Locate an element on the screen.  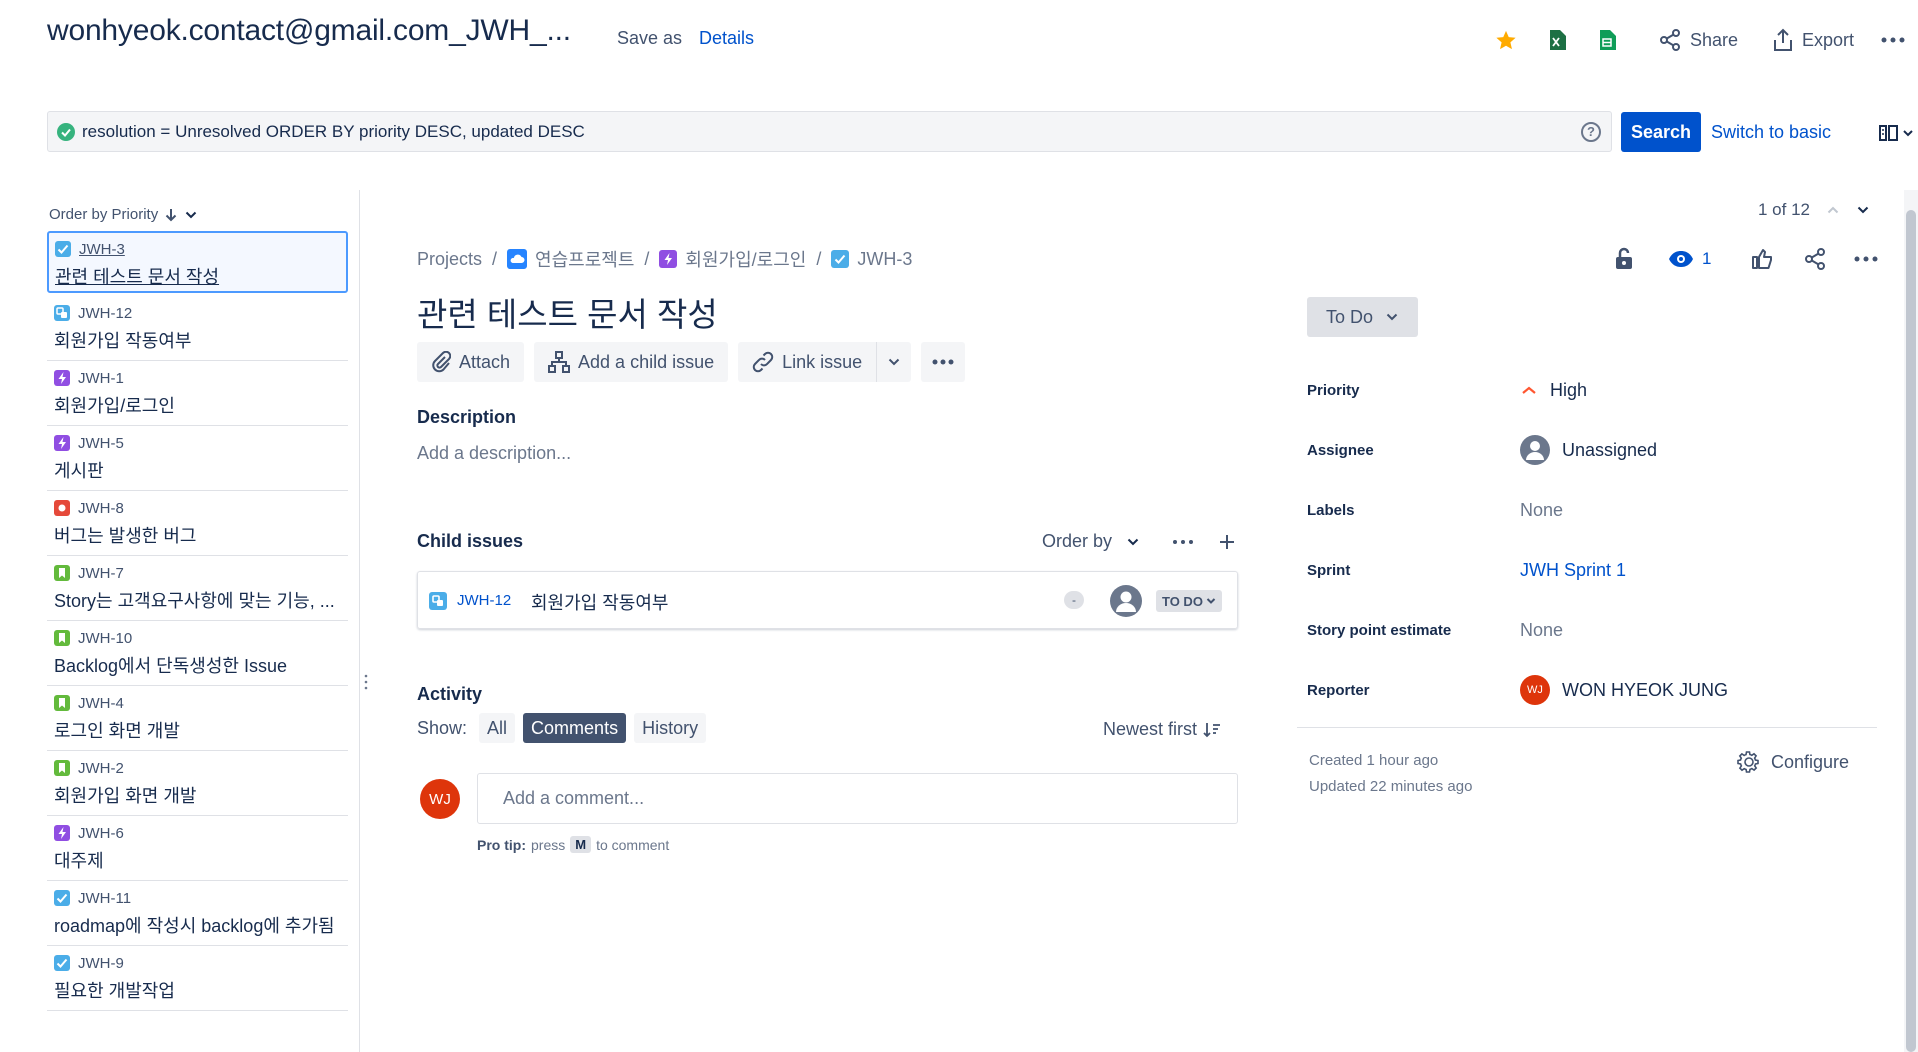
sprint-field: Sprint JWH Sprint 1 is located at coordinates (1597, 570).